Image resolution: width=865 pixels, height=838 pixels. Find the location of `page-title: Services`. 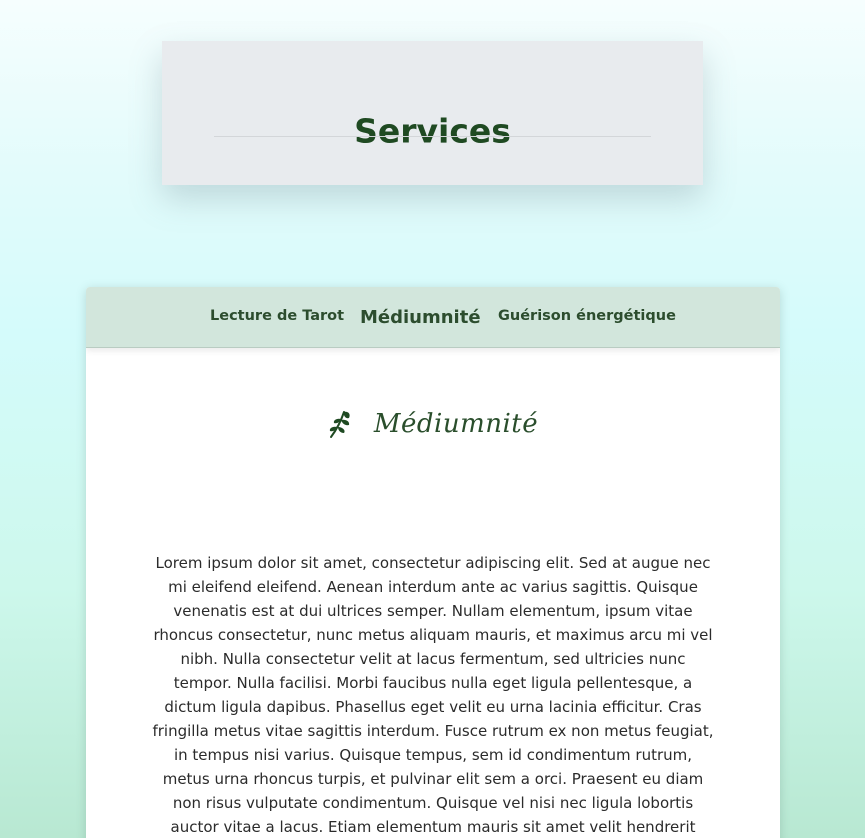

page-title: Services is located at coordinates (432, 131).